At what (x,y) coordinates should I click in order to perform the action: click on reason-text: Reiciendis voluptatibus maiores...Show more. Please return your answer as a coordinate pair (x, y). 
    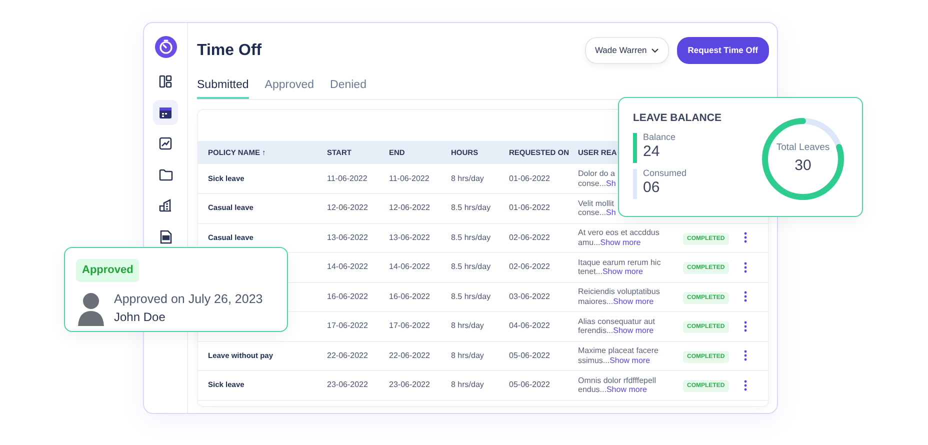
    Looking at the image, I should click on (619, 296).